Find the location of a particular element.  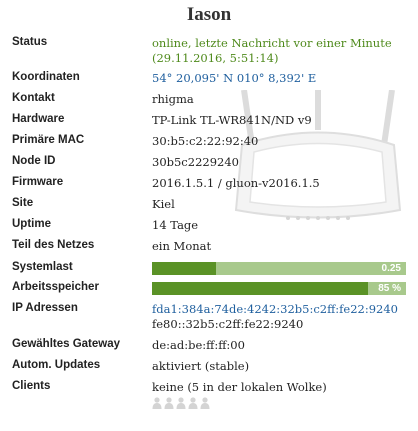

site-value: Kiel is located at coordinates (163, 204).